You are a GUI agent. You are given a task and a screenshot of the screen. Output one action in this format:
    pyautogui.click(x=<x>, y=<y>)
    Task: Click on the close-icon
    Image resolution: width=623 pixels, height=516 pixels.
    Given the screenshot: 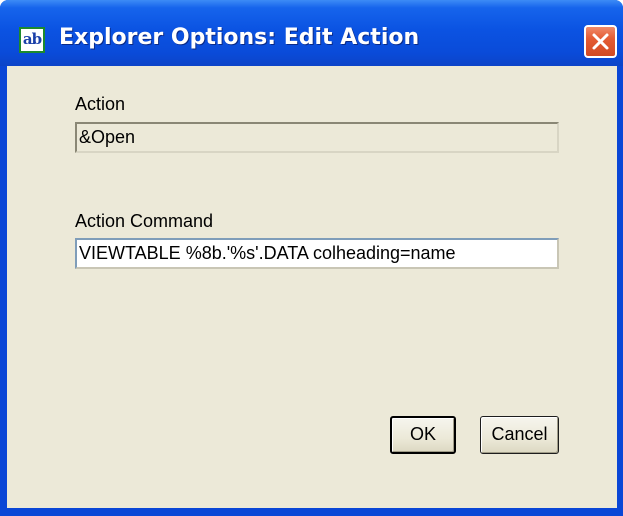 What is the action you would take?
    pyautogui.click(x=600, y=41)
    